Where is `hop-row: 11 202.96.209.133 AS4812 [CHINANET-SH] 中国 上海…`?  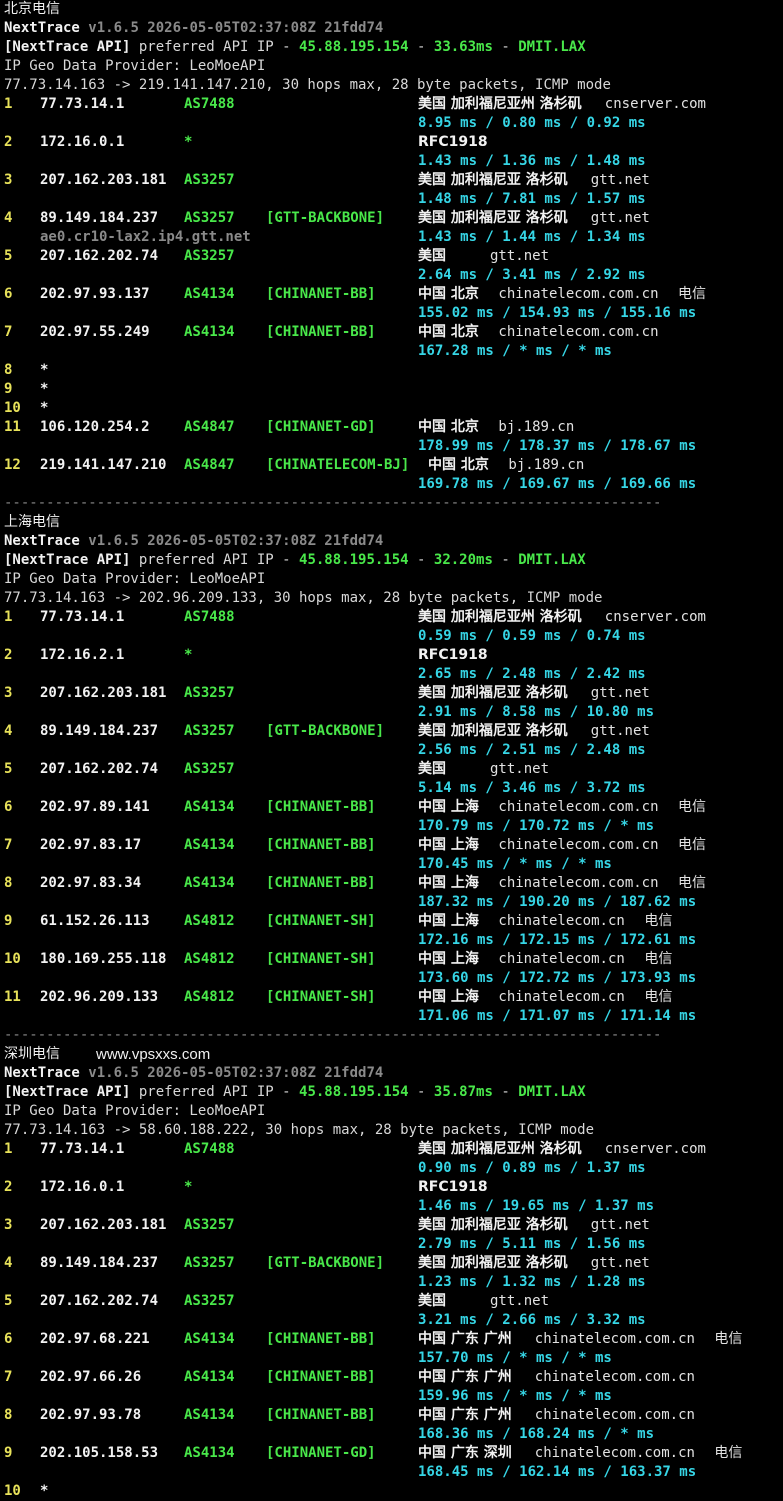 hop-row: 11 202.96.209.133 AS4812 [CHINANET-SH] 中国 上海… is located at coordinates (393, 997).